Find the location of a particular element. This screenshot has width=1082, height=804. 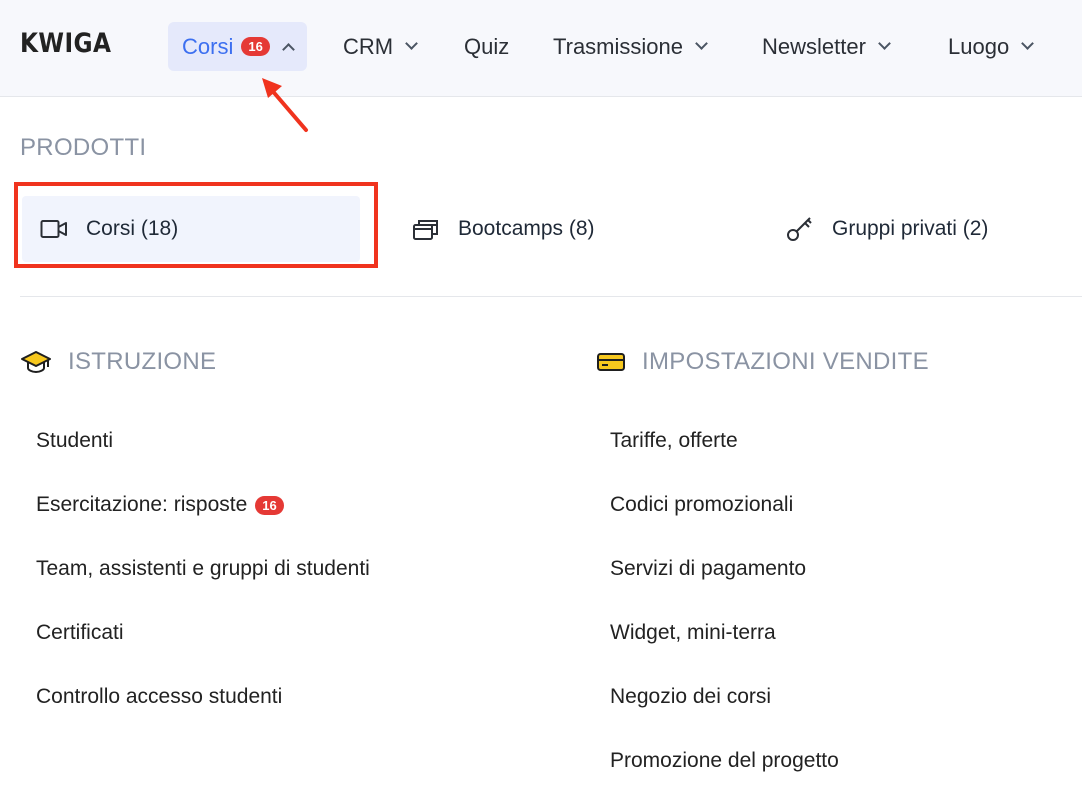

stacked-windows-icon is located at coordinates (425, 230).